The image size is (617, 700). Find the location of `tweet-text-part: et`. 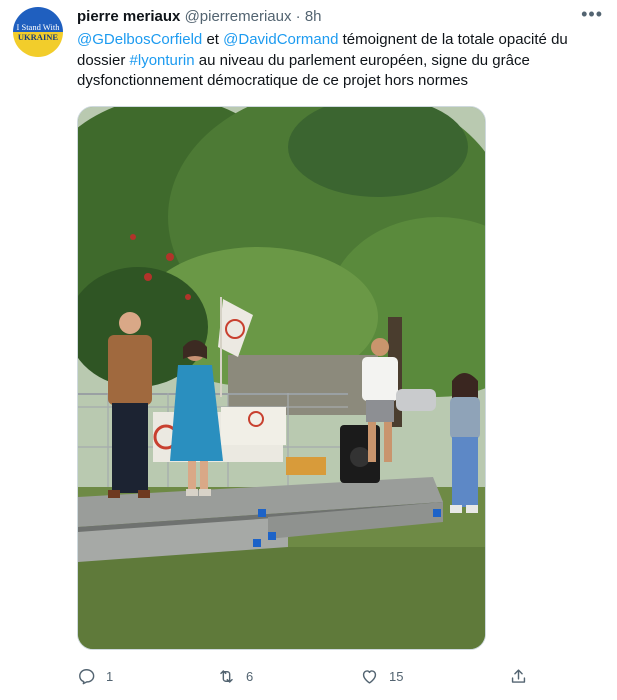

tweet-text-part: et is located at coordinates (213, 39).